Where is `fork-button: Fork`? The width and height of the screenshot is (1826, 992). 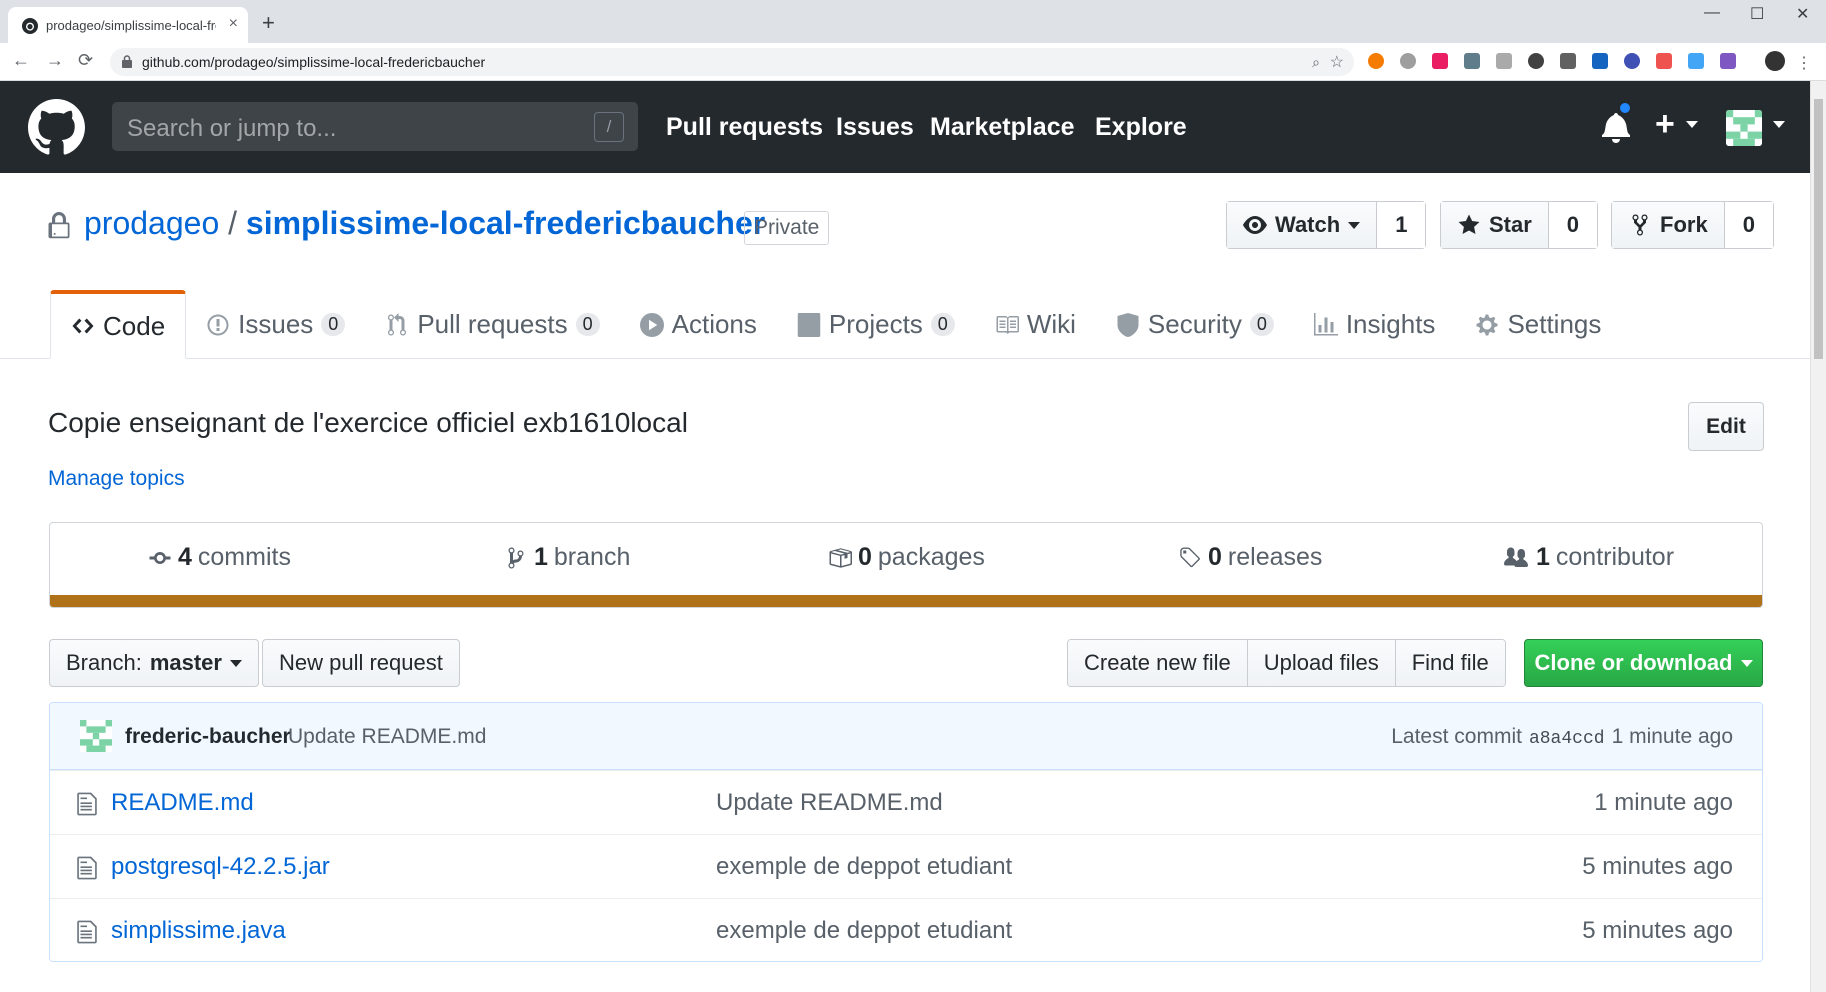
fork-button: Fork is located at coordinates (1668, 225).